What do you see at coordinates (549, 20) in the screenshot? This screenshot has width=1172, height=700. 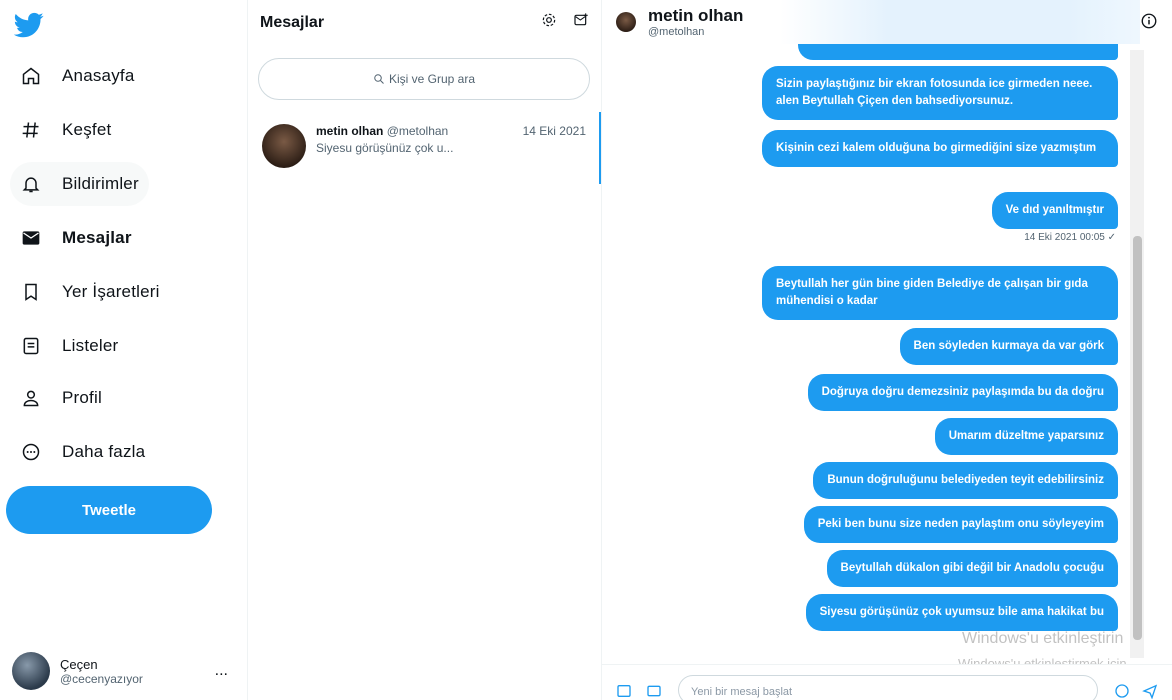 I see `gear-icon` at bounding box center [549, 20].